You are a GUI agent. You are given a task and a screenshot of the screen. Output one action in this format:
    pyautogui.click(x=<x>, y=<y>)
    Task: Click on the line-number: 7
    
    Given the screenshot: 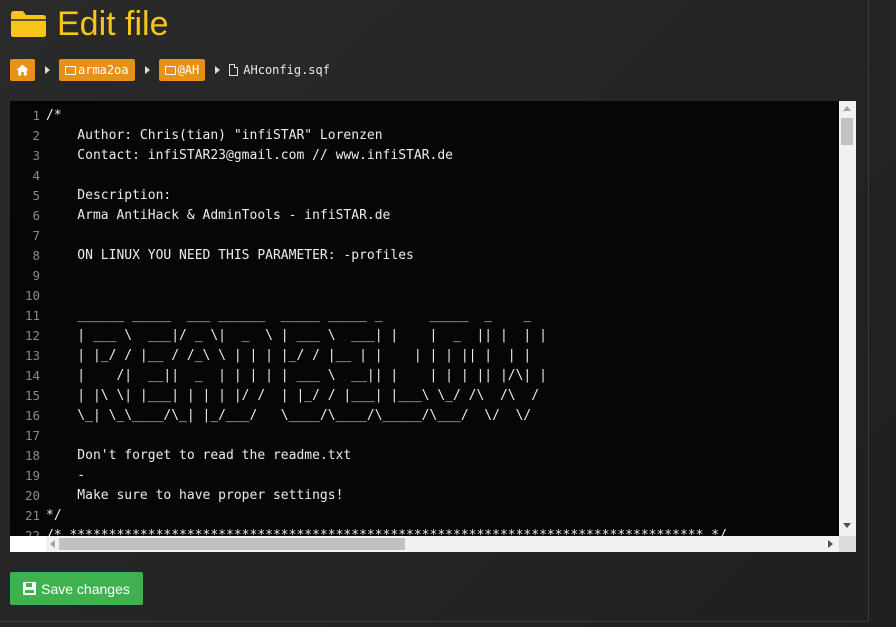 What is the action you would take?
    pyautogui.click(x=36, y=235)
    